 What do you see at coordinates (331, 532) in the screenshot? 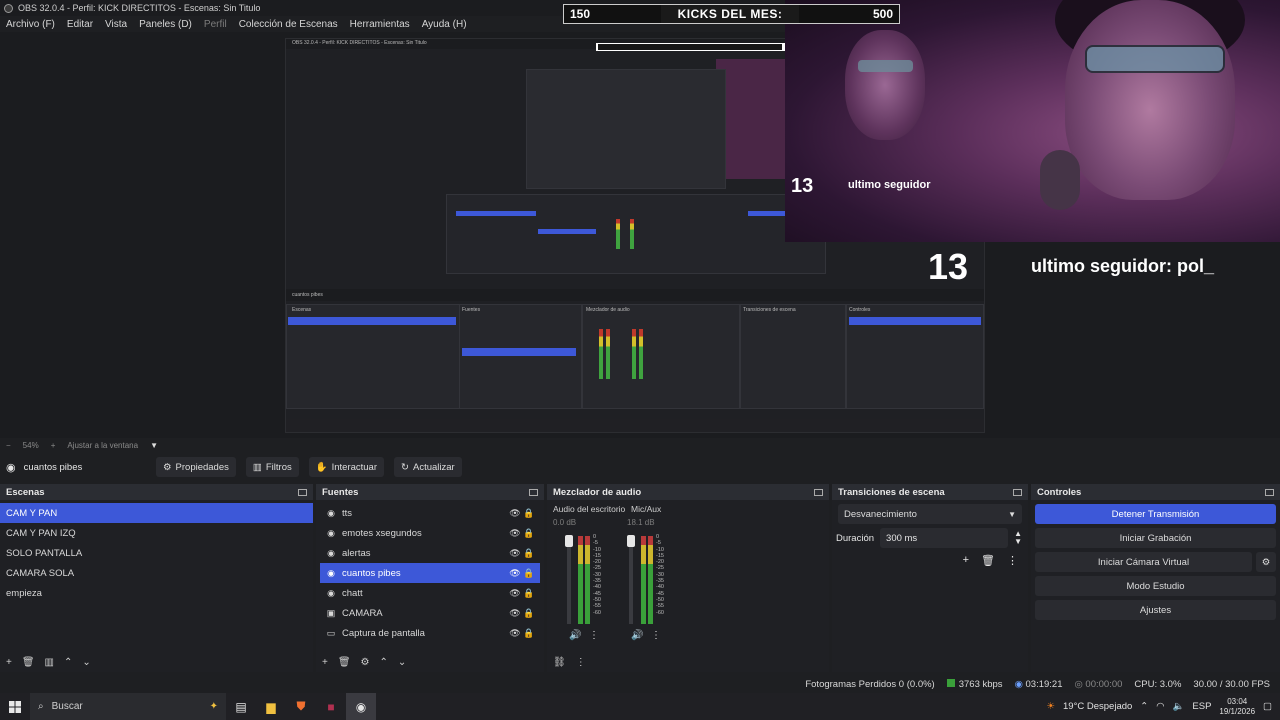
I see `browser-icon: ◉` at bounding box center [331, 532].